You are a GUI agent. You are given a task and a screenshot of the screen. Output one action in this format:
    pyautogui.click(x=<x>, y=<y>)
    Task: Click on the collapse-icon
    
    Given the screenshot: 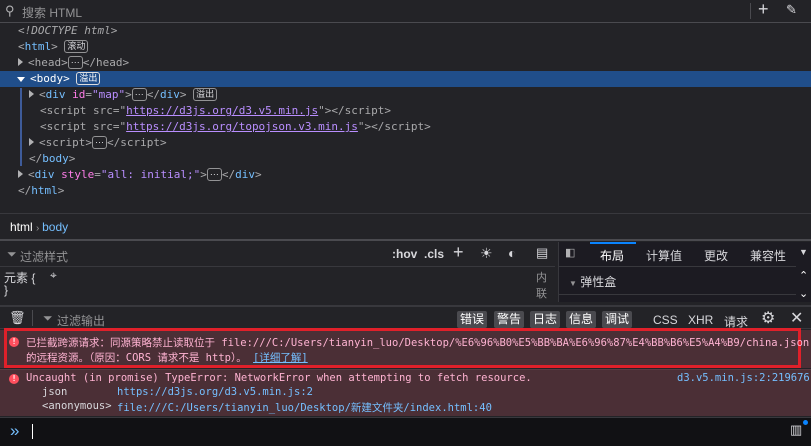 What is the action you would take?
    pyautogui.click(x=21, y=79)
    